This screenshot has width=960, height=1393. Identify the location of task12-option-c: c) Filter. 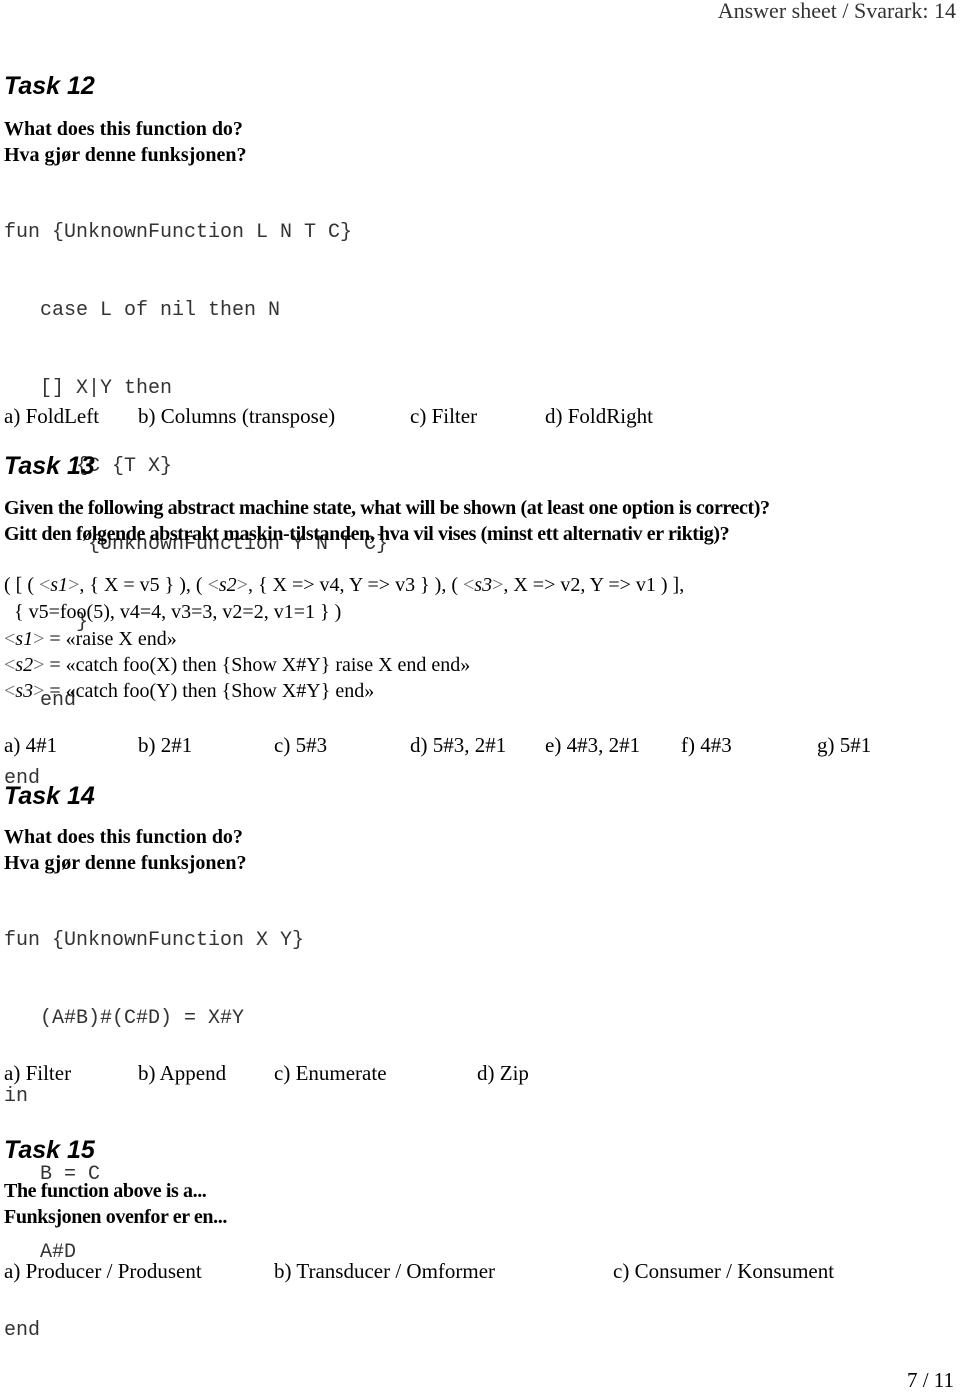
(443, 416).